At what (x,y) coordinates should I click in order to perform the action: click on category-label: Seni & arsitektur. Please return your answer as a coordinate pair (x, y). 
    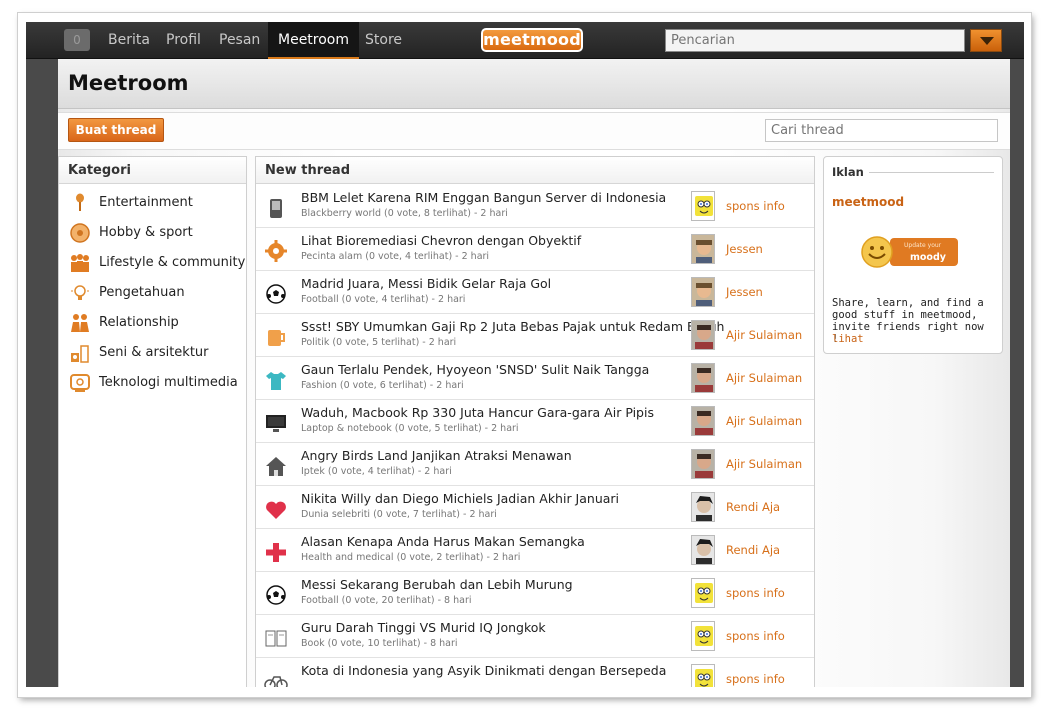
    Looking at the image, I should click on (154, 352).